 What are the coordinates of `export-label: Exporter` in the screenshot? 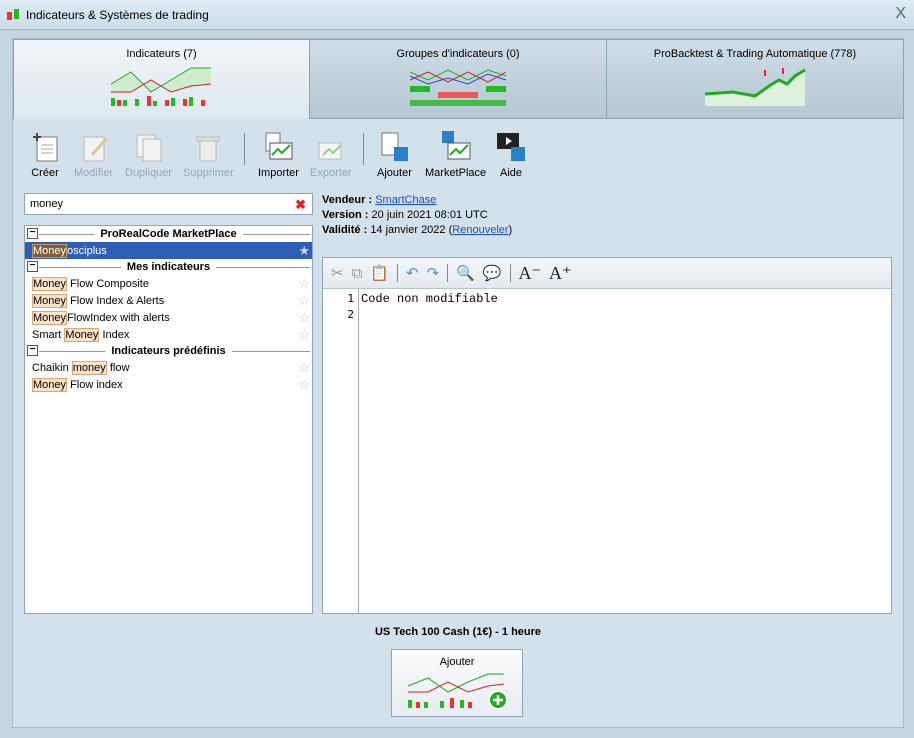 It's located at (331, 173).